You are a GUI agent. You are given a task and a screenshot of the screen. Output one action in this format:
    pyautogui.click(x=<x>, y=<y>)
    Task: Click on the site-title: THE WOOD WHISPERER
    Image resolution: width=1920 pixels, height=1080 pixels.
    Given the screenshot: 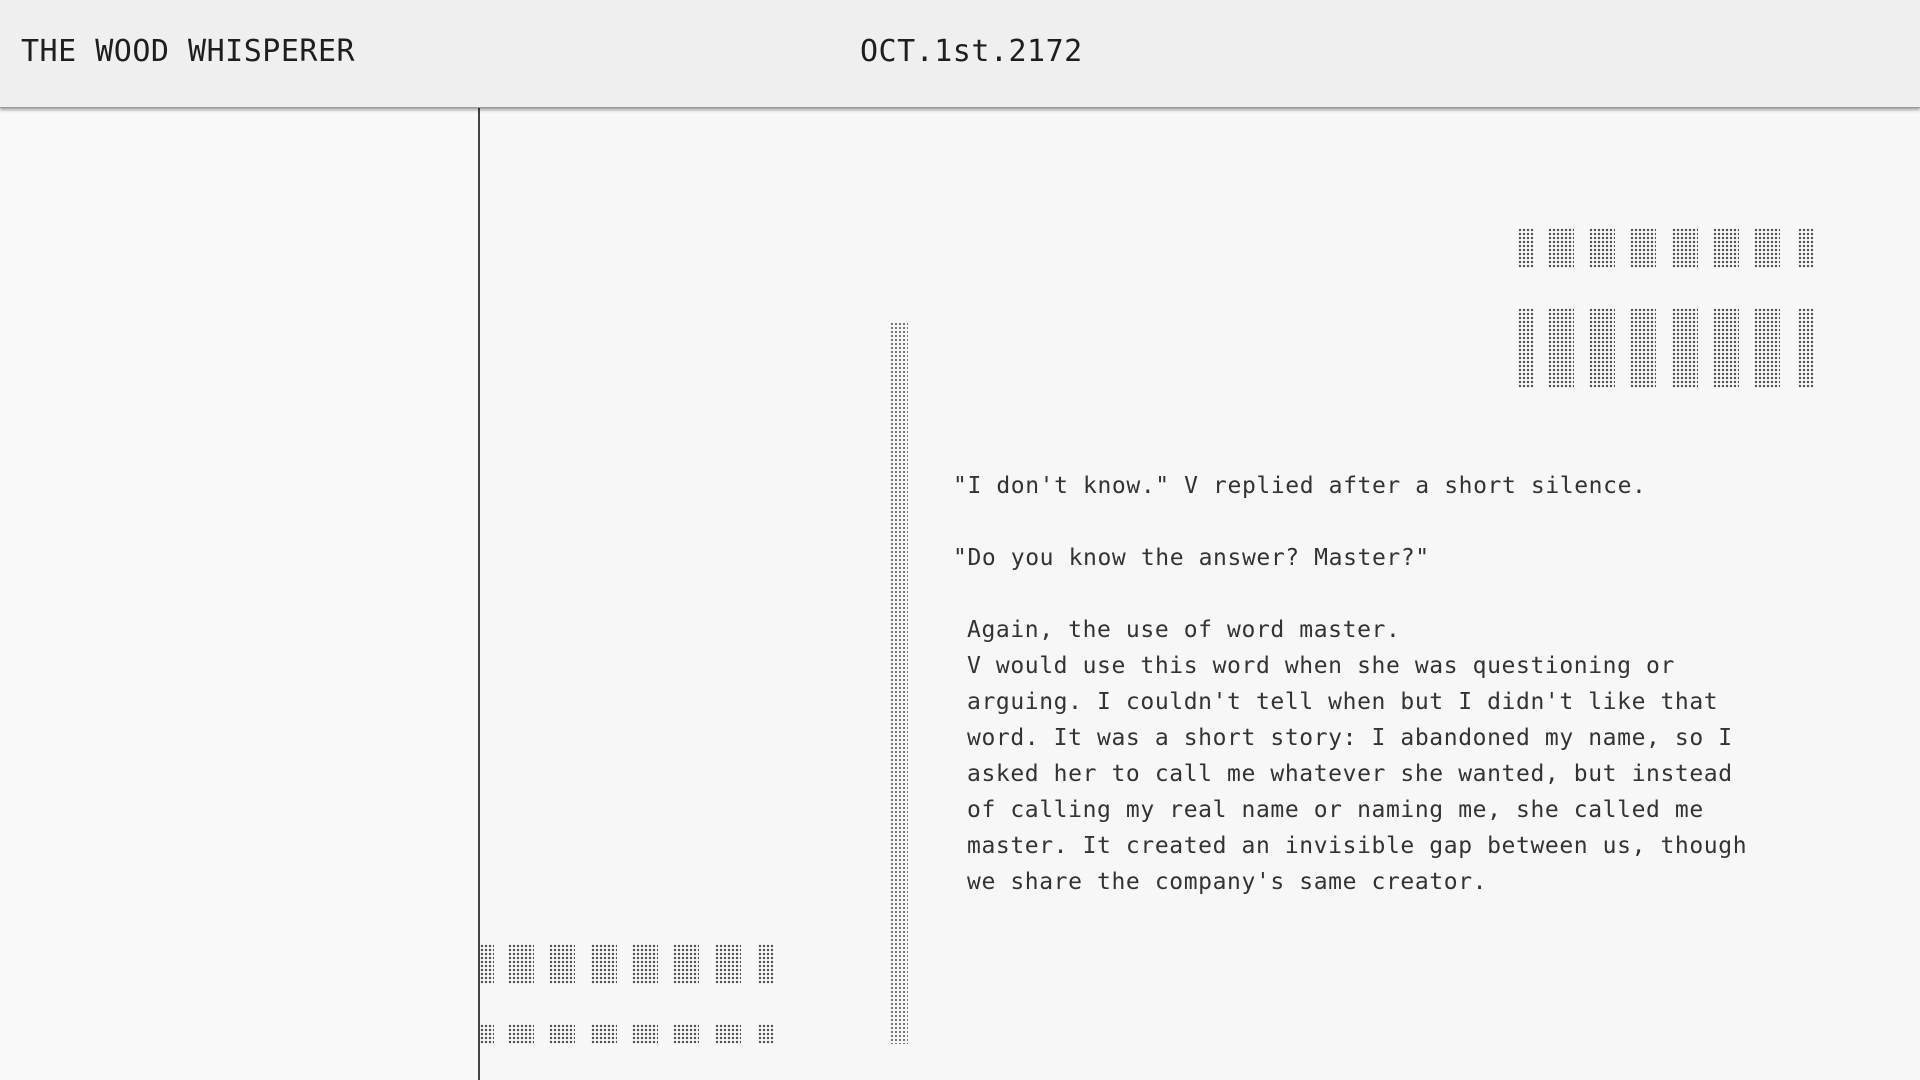 What is the action you would take?
    pyautogui.click(x=188, y=51)
    